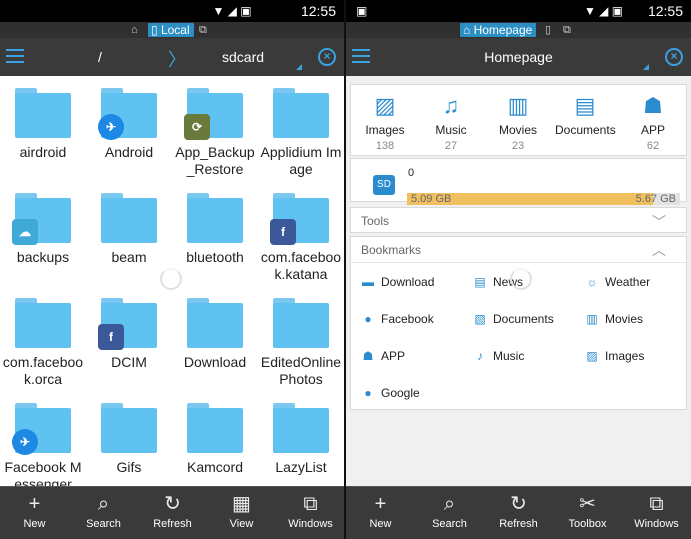  I want to click on category-label: Movies, so click(517, 130).